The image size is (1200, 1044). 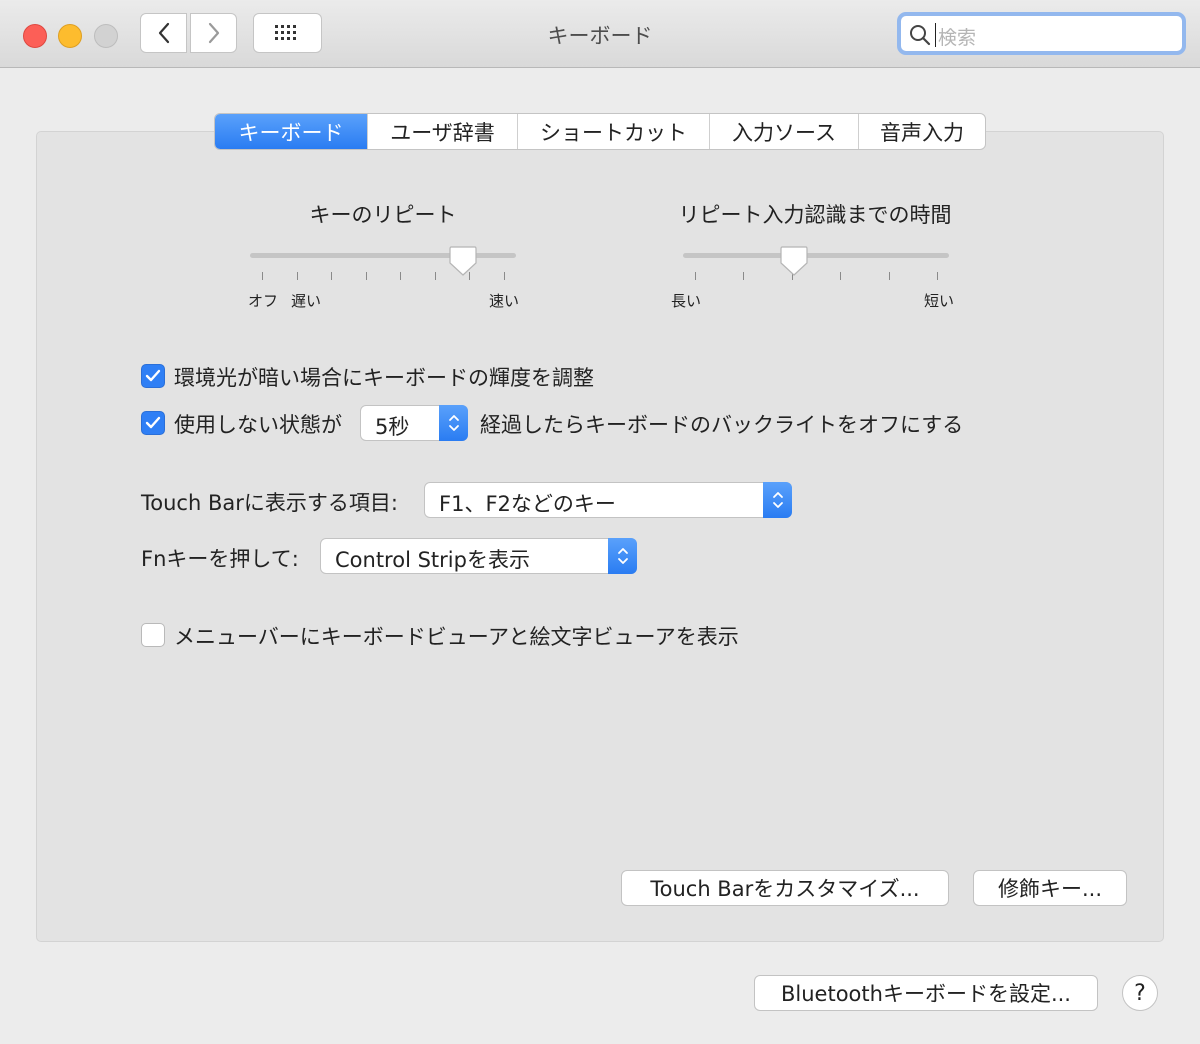 What do you see at coordinates (815, 215) in the screenshot?
I see `delay-until-repeat-title: リピート入力認識までの時間` at bounding box center [815, 215].